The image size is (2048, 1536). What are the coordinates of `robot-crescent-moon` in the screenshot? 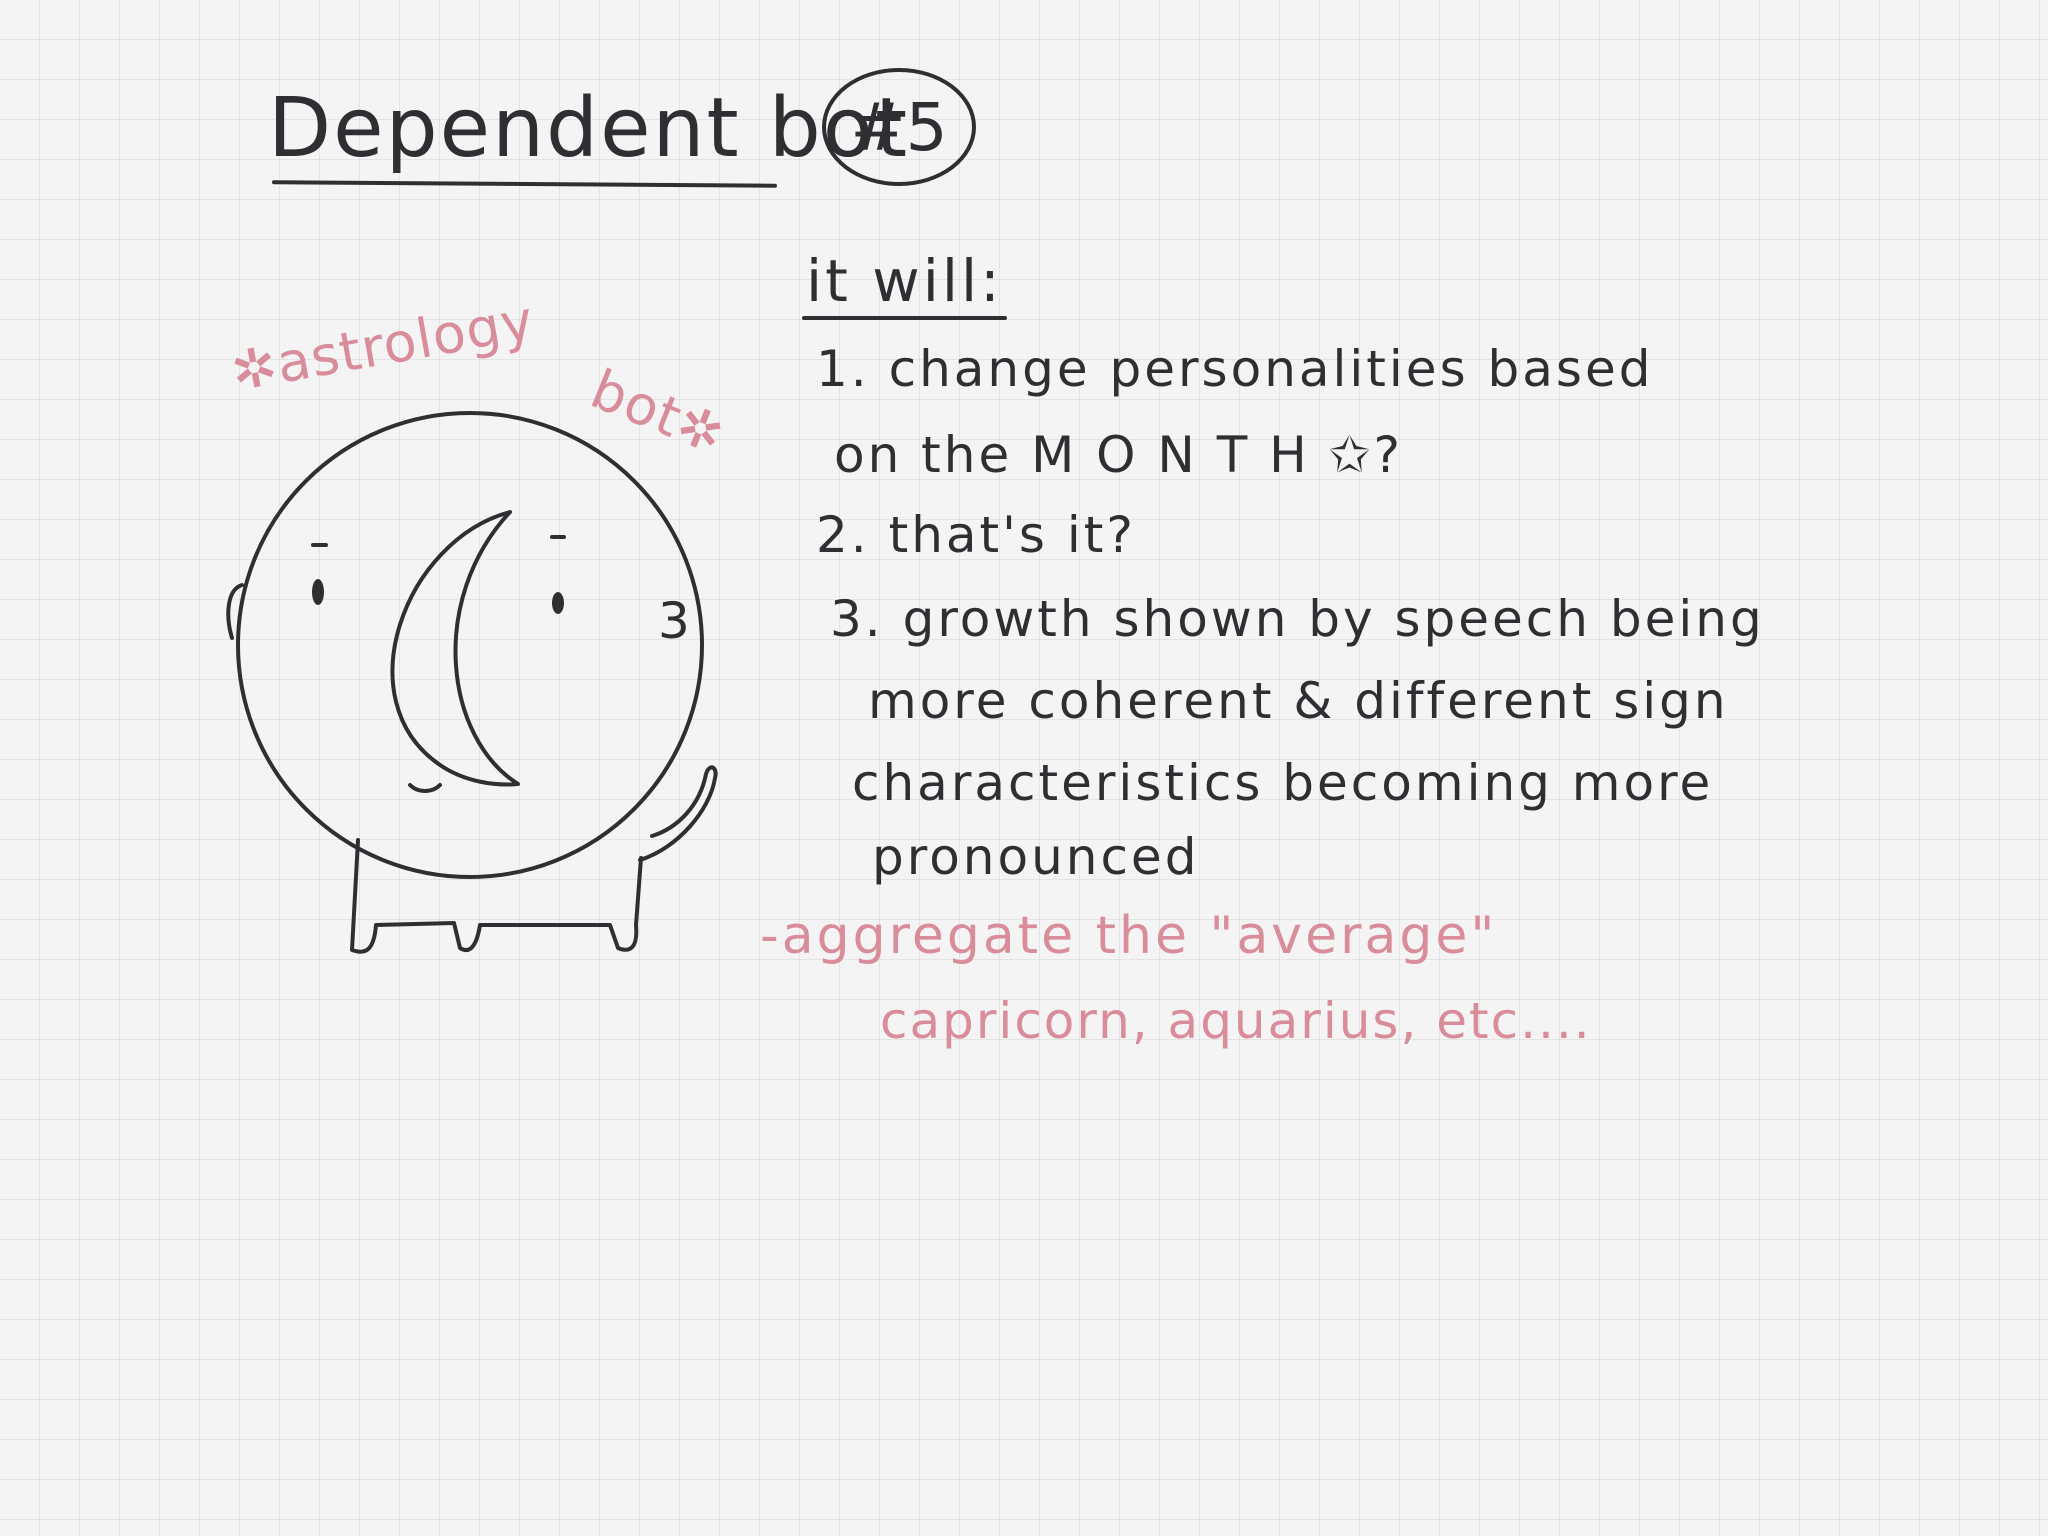 It's located at (455, 648).